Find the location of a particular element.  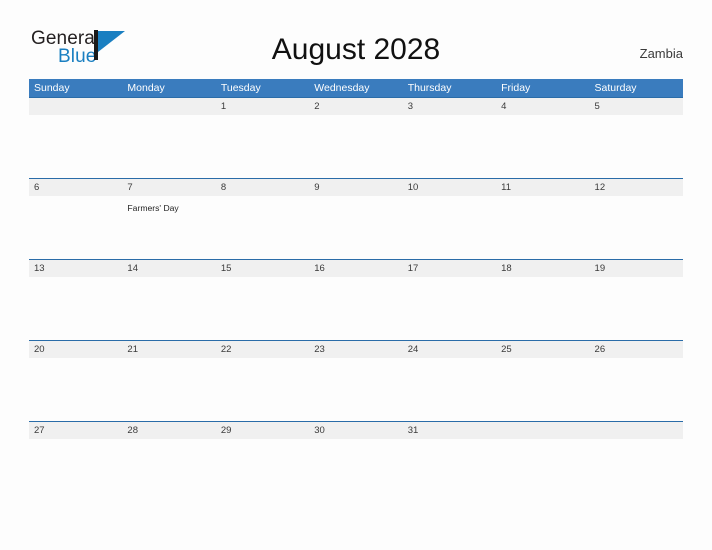

event-label: Farmers' Day is located at coordinates (153, 208).